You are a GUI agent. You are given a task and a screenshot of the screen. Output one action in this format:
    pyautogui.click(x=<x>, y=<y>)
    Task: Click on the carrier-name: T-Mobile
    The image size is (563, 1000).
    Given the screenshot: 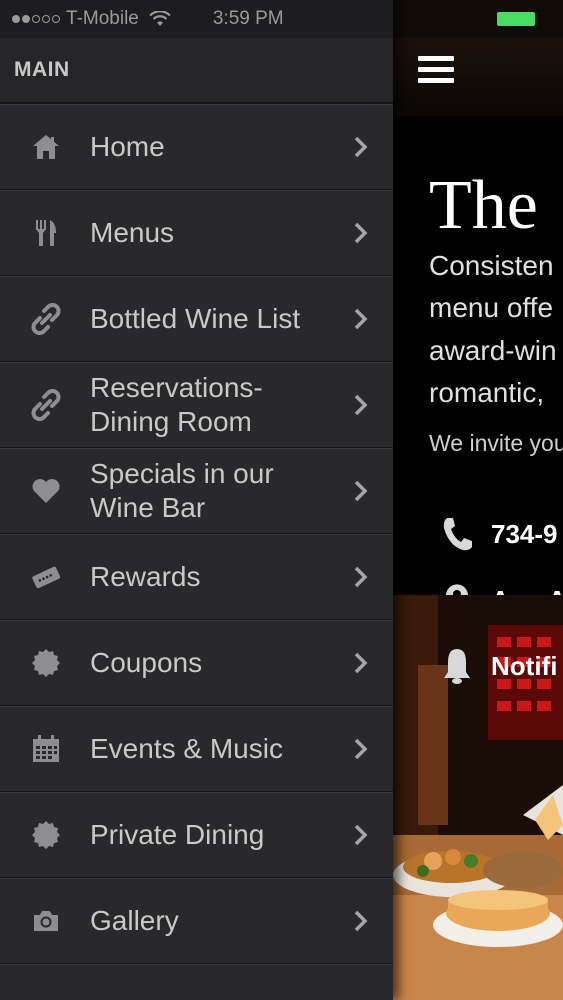 What is the action you would take?
    pyautogui.click(x=102, y=18)
    